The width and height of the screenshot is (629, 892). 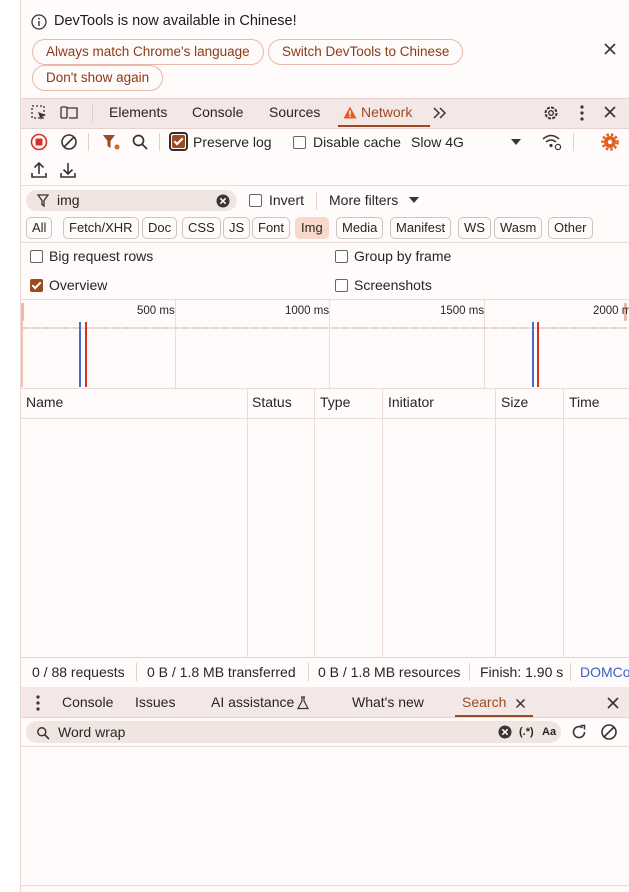 What do you see at coordinates (111, 142) in the screenshot?
I see `filter-icon` at bounding box center [111, 142].